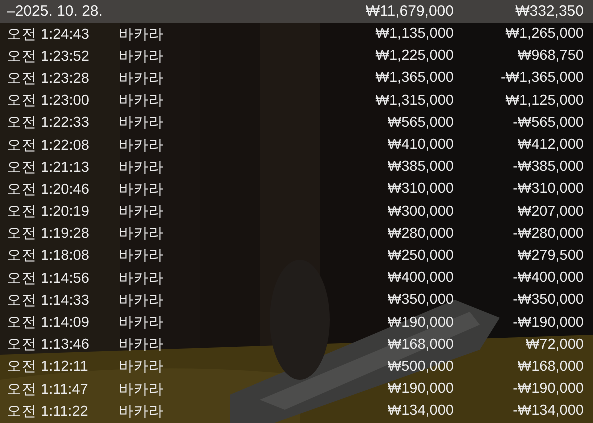  Describe the element at coordinates (48, 212) in the screenshot. I see `table-cell-text: 오전 1:20:19` at that location.